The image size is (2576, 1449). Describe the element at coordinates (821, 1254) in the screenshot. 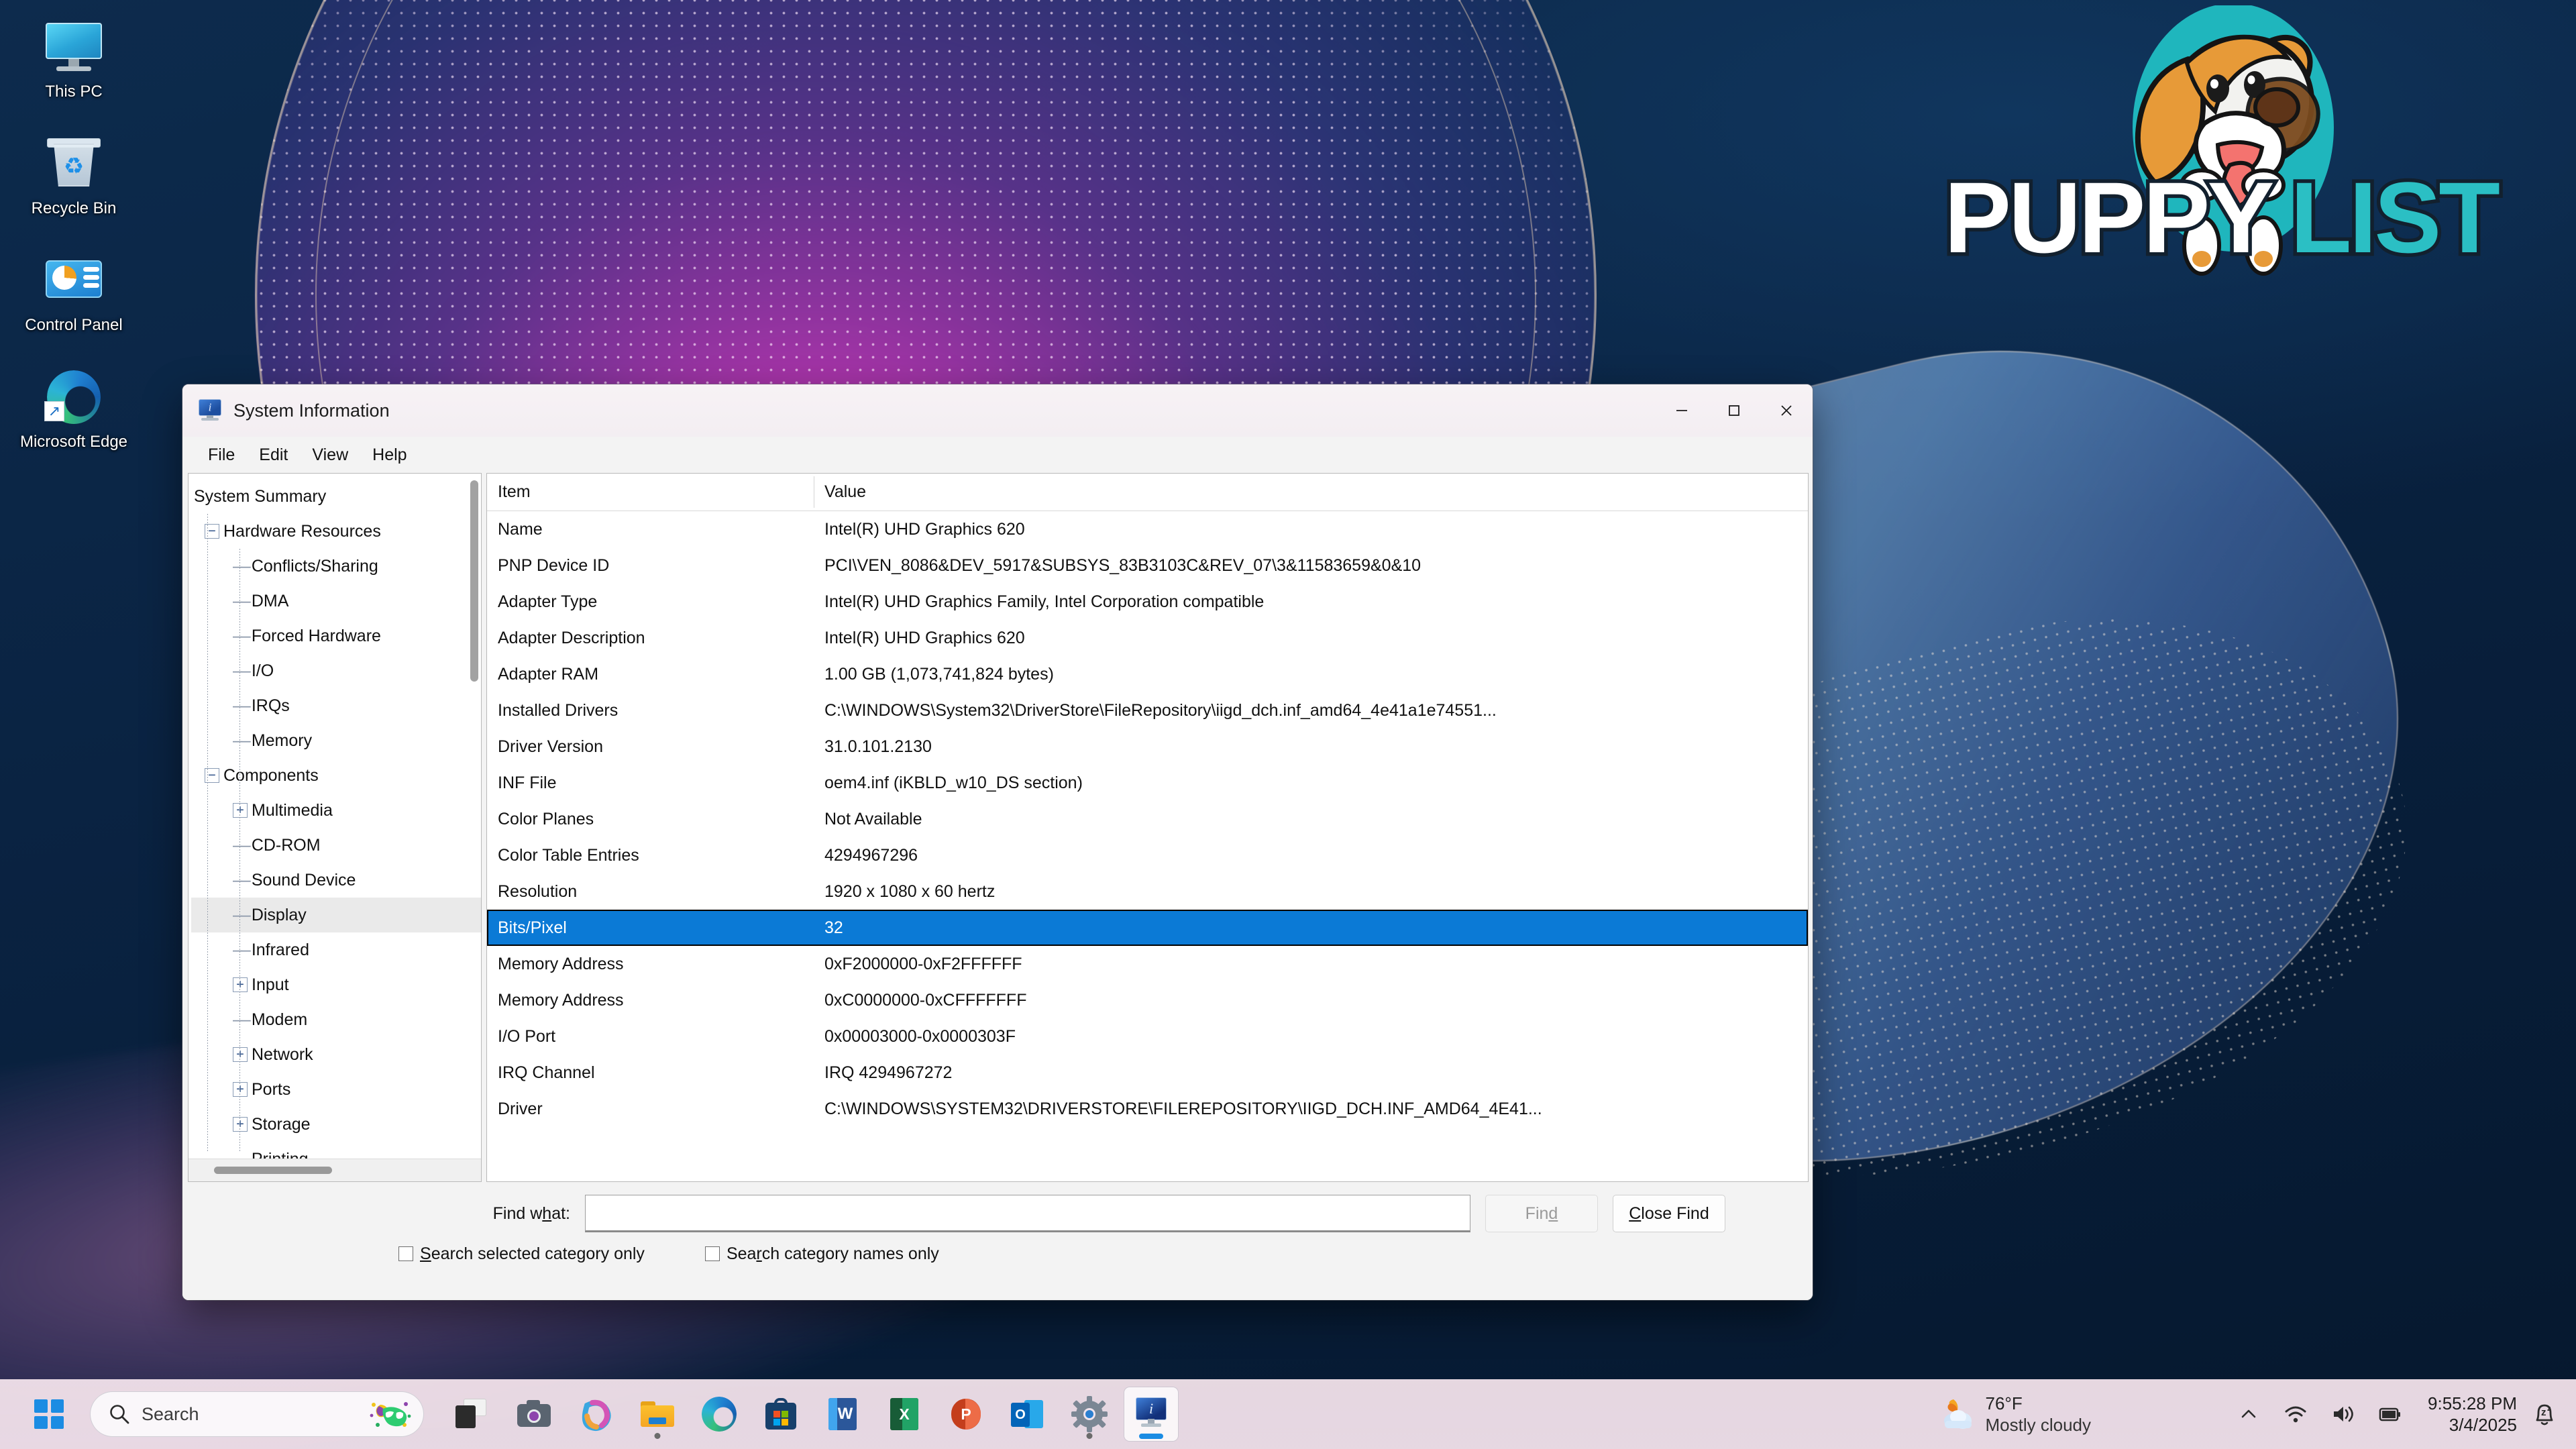

I see `search-category-names-checkbox: Search category names only` at that location.